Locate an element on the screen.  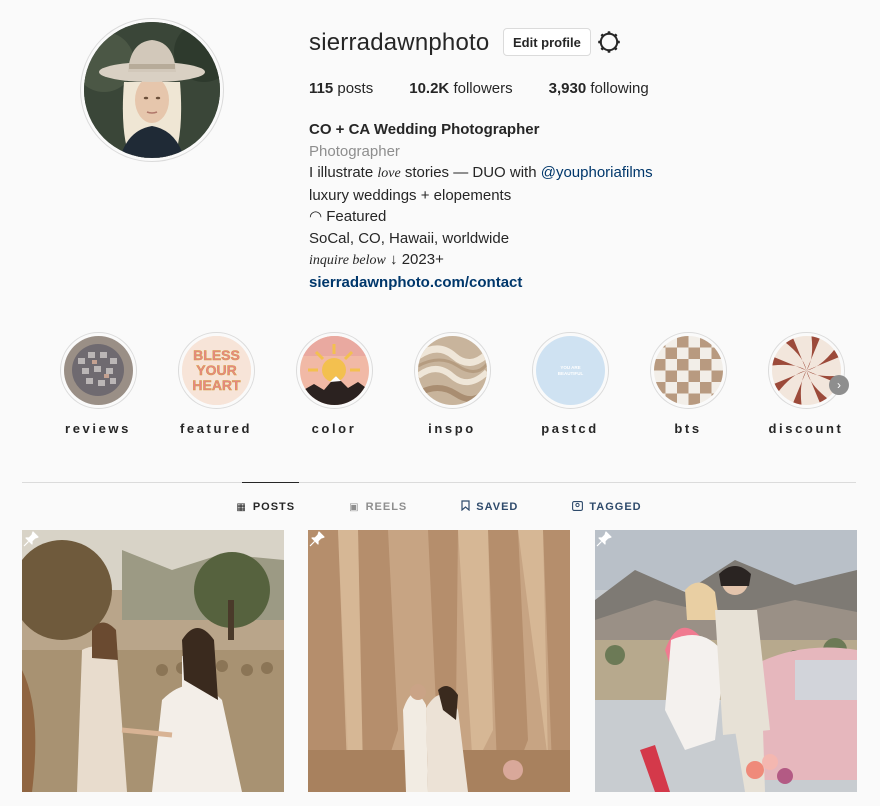
profile-tabs: ▦ POSTS ▣ REELS SAVED TAGGED is located at coordinates (439, 507).